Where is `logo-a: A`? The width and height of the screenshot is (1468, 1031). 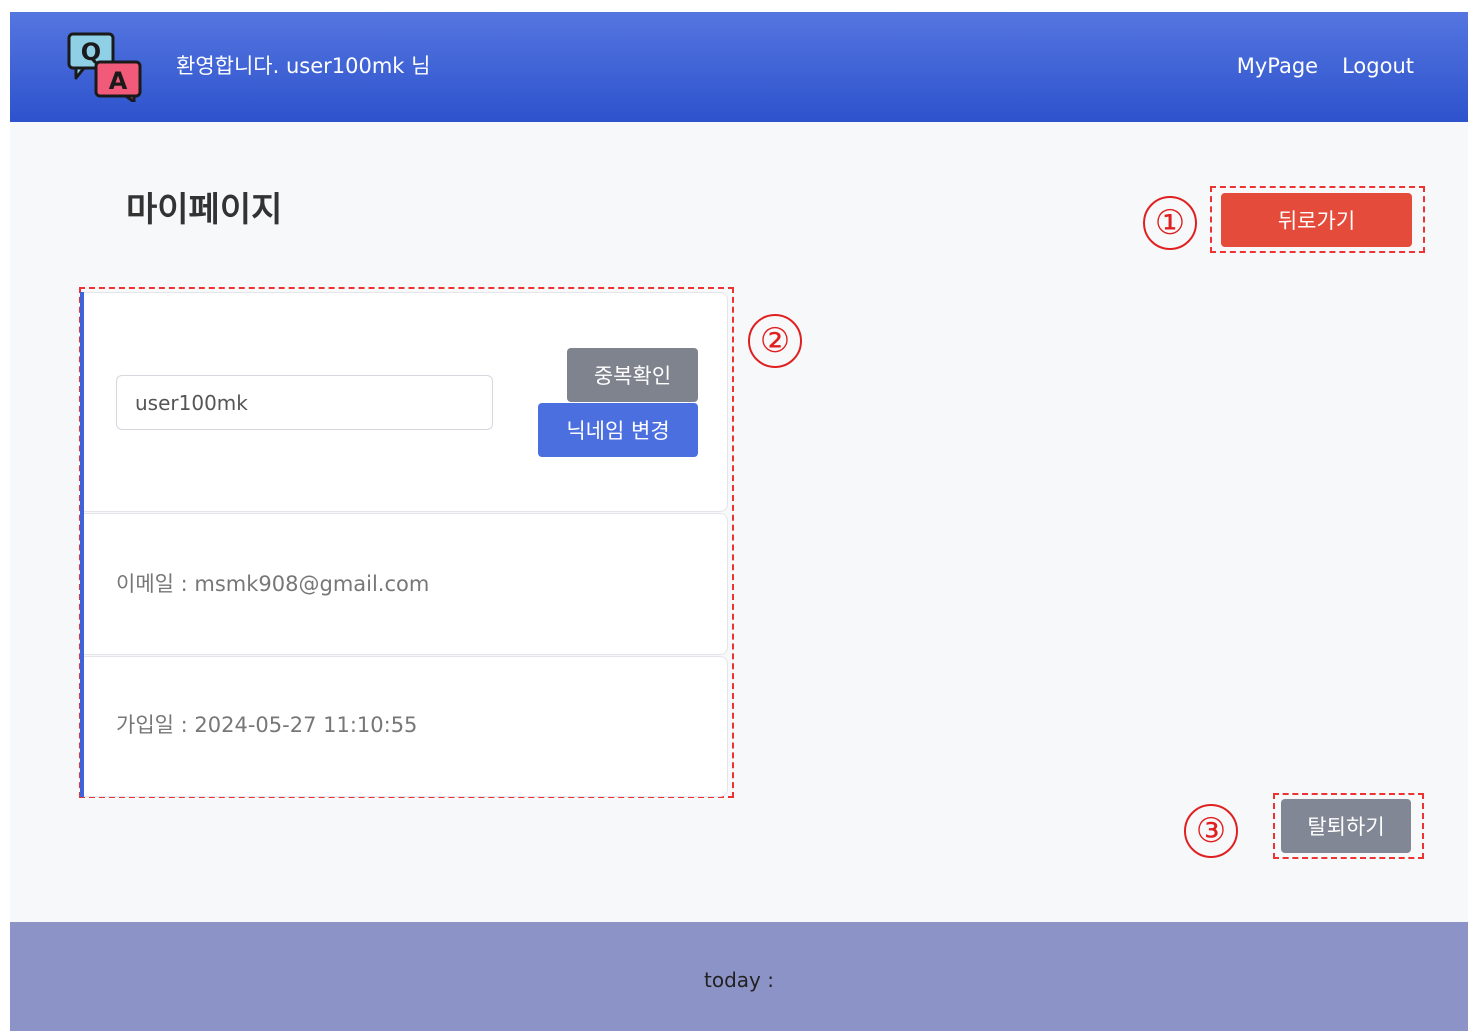
logo-a: A is located at coordinates (118, 81).